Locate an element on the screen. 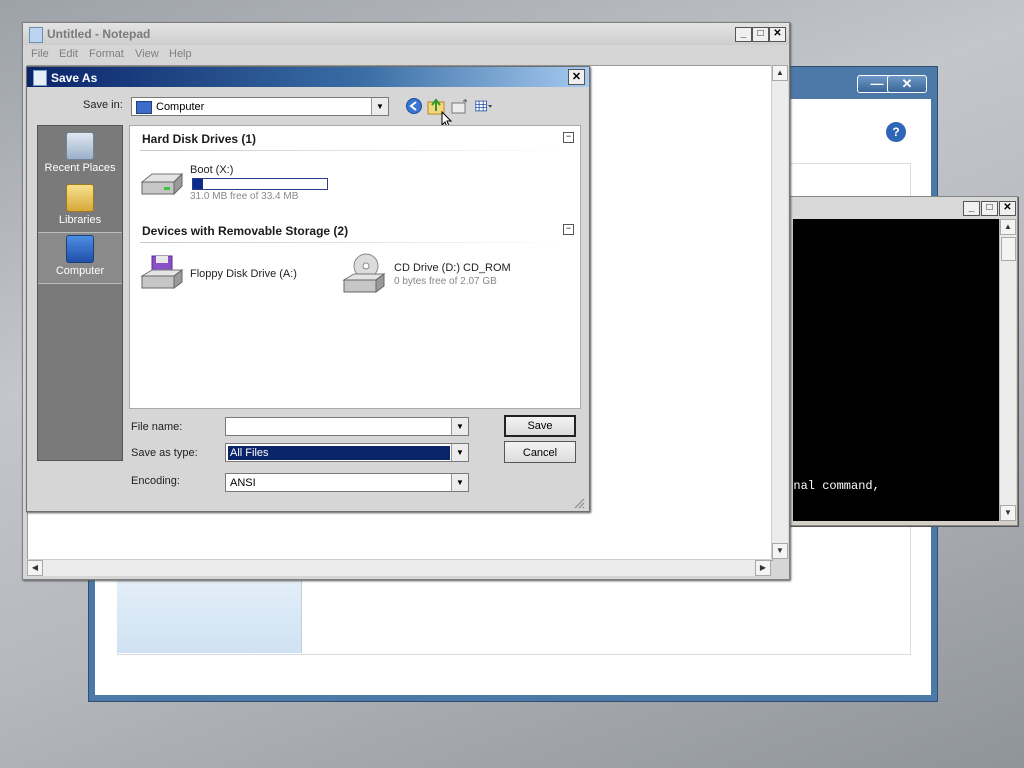 The height and width of the screenshot is (768, 1024). file-name-label: File name: is located at coordinates (157, 427).